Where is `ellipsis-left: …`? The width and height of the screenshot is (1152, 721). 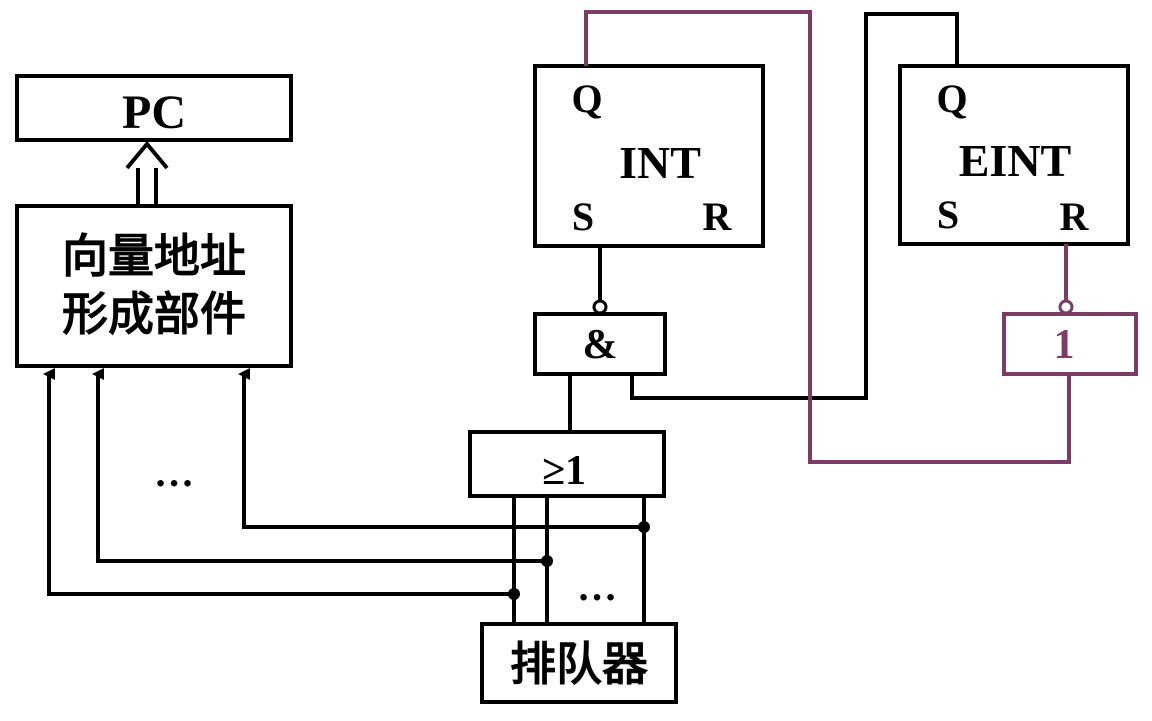
ellipsis-left: … is located at coordinates (174, 472).